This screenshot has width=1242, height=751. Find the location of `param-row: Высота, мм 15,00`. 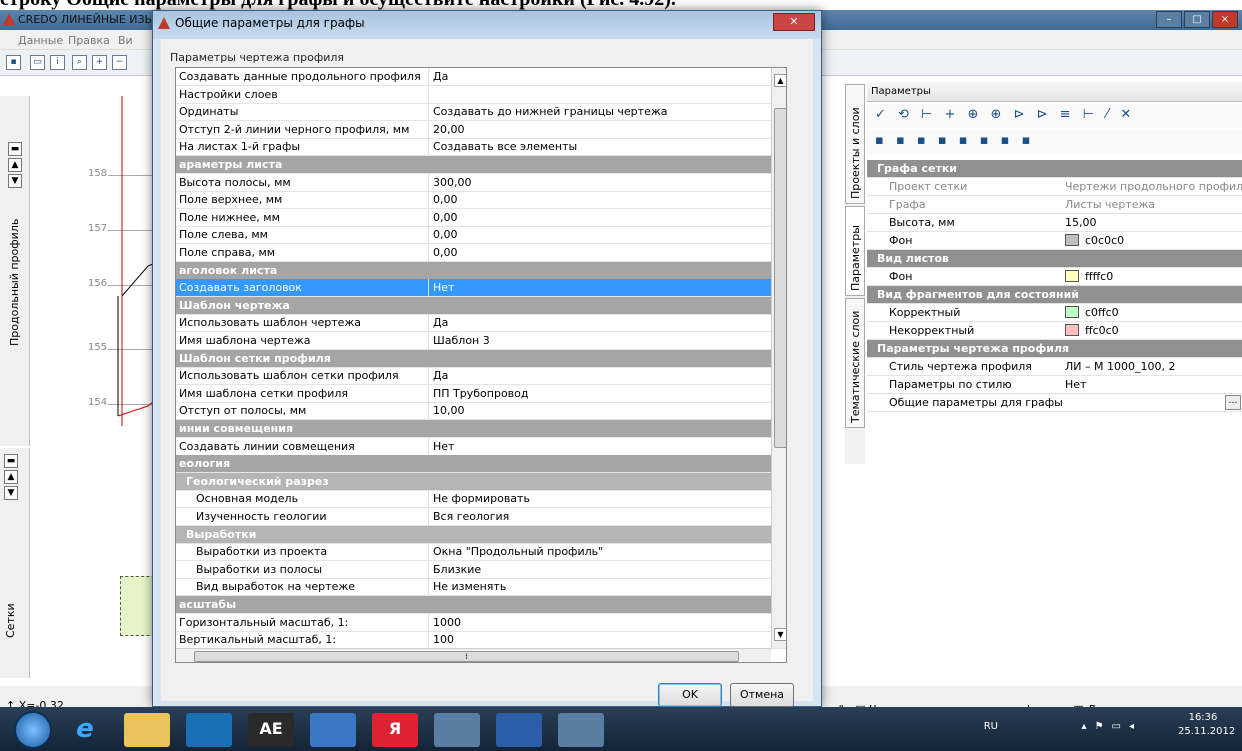

param-row: Высота, мм 15,00 is located at coordinates (1054, 223).